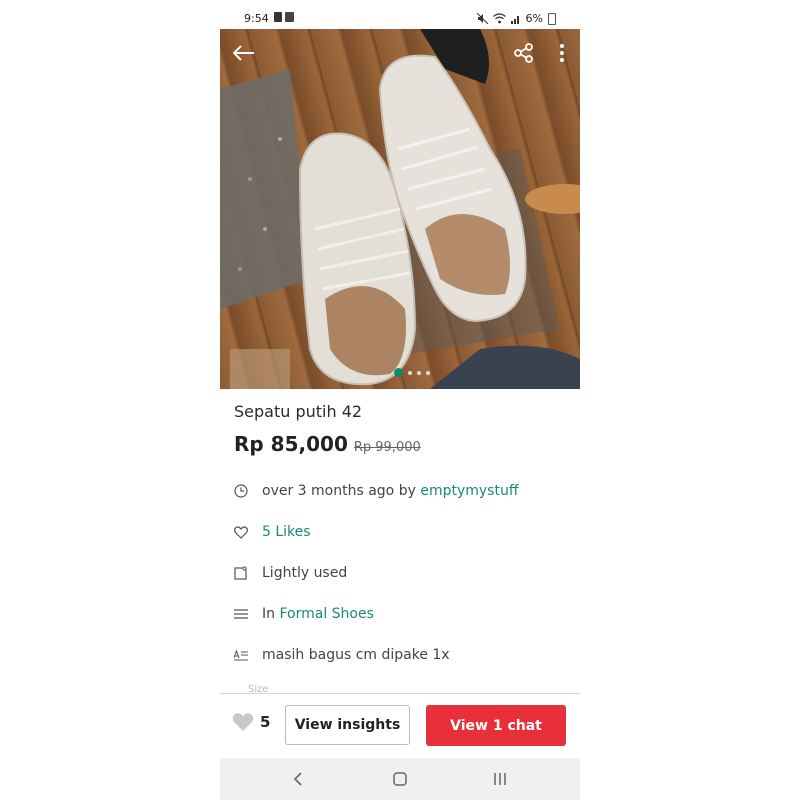  What do you see at coordinates (269, 614) in the screenshot?
I see `category-prefix: In` at bounding box center [269, 614].